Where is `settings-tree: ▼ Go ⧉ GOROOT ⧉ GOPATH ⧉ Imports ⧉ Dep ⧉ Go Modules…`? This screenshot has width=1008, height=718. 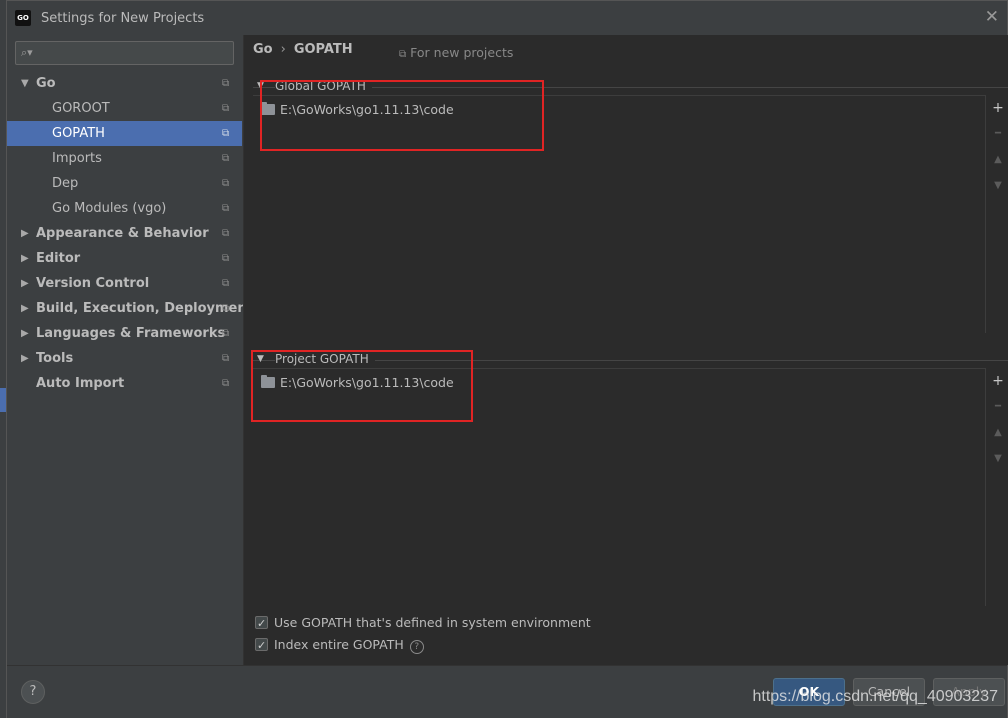 settings-tree: ▼ Go ⧉ GOROOT ⧉ GOPATH ⧉ Imports ⧉ Dep ⧉ Go Modules… is located at coordinates (130, 233).